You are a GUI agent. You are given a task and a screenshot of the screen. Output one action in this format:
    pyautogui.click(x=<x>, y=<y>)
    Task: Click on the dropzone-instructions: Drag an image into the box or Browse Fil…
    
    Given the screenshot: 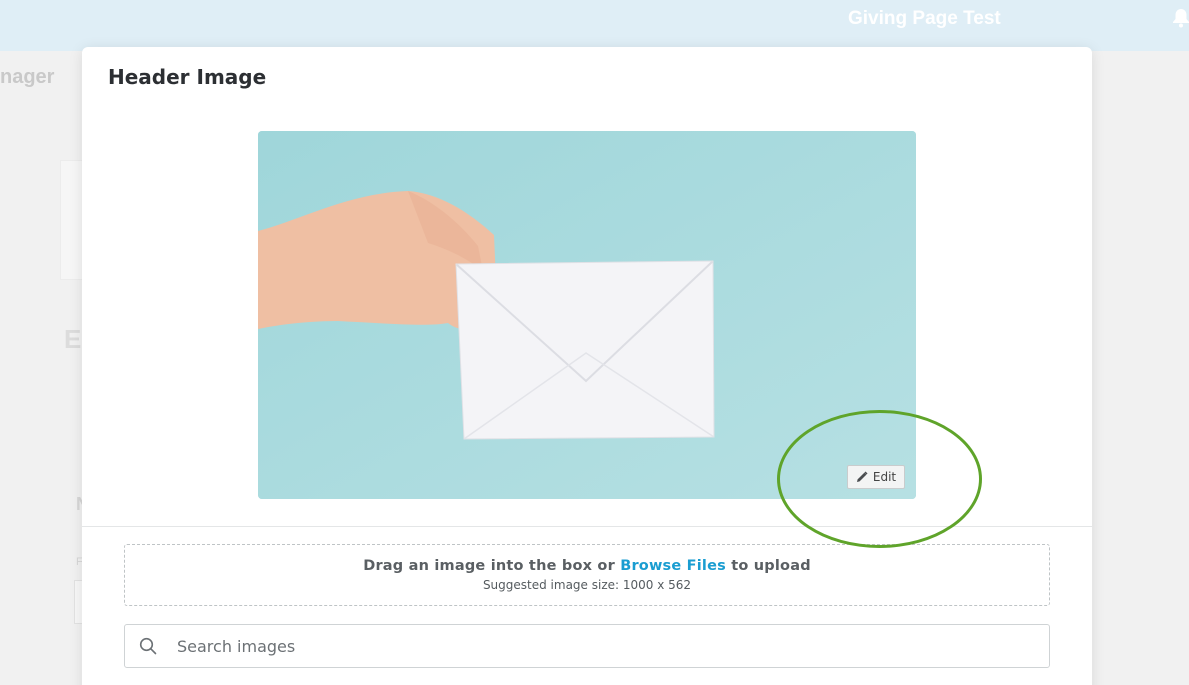 What is the action you would take?
    pyautogui.click(x=587, y=566)
    